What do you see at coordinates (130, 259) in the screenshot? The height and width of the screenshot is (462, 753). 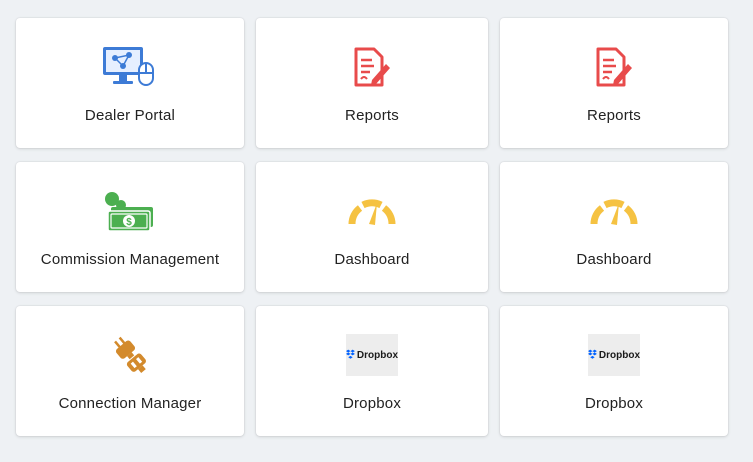 I see `tile-label: Commission Management` at bounding box center [130, 259].